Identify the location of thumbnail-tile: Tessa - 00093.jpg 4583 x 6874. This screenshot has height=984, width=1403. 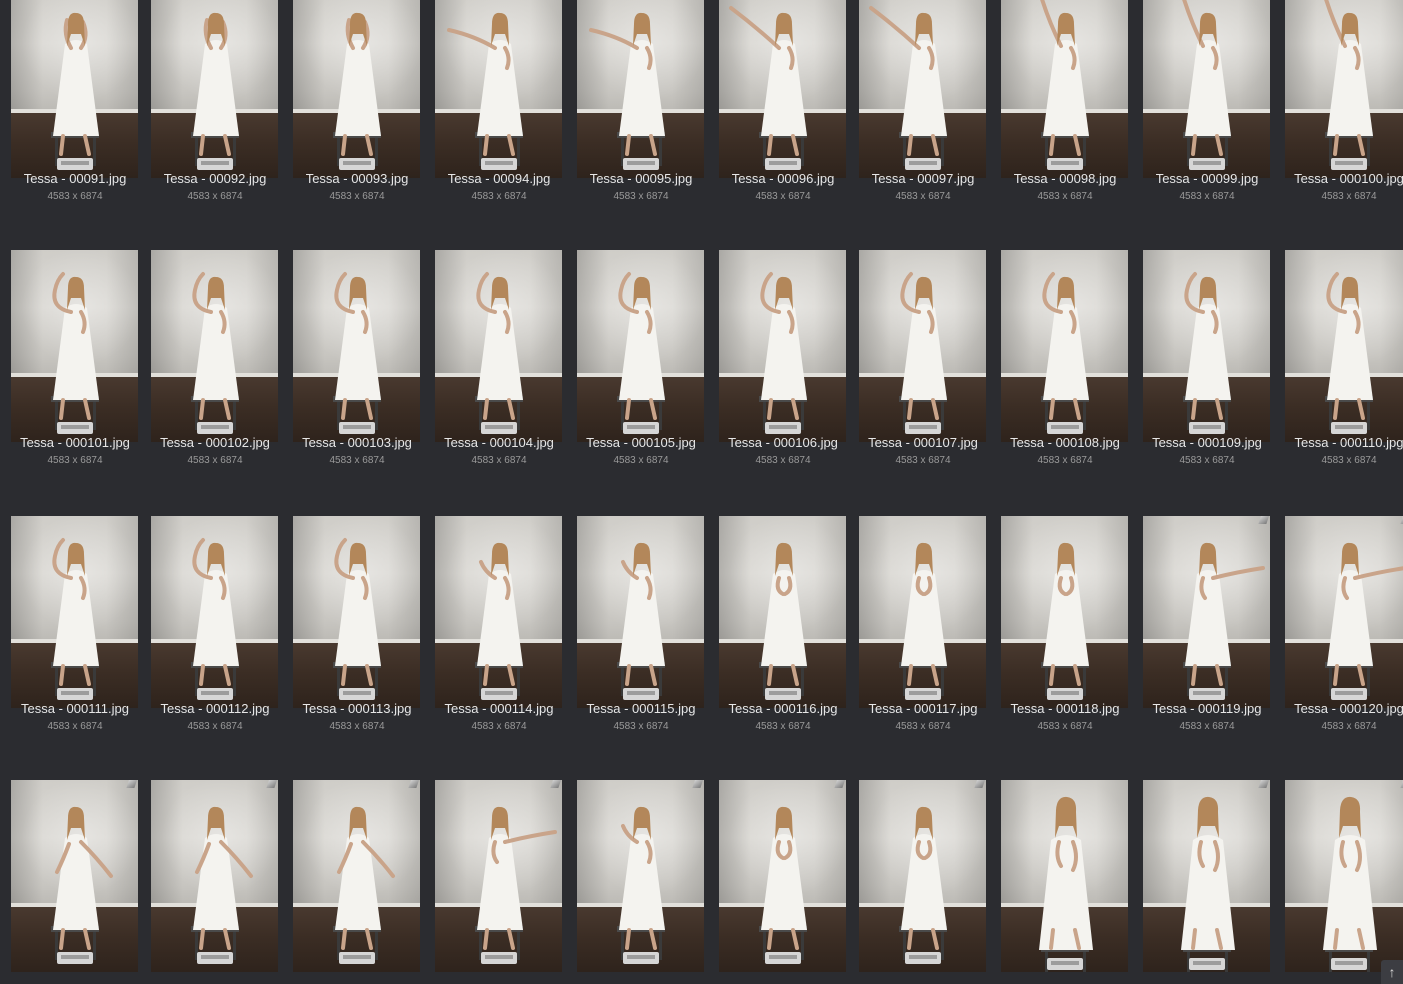
(364, 113).